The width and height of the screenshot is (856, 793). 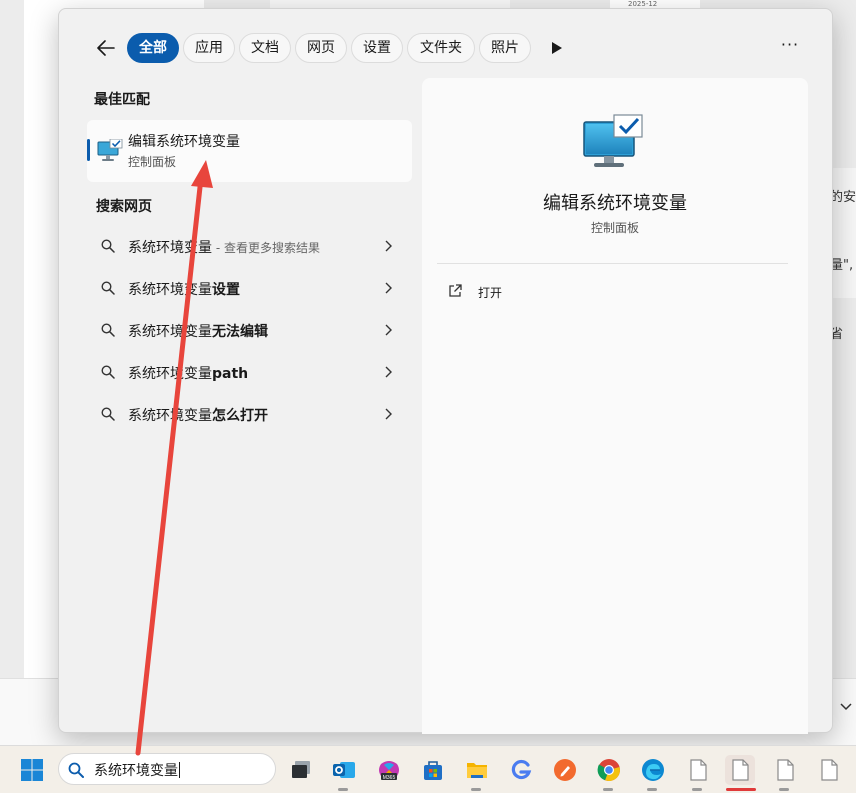 I want to click on web-search-query-suffix: 无法编辑, so click(x=240, y=332).